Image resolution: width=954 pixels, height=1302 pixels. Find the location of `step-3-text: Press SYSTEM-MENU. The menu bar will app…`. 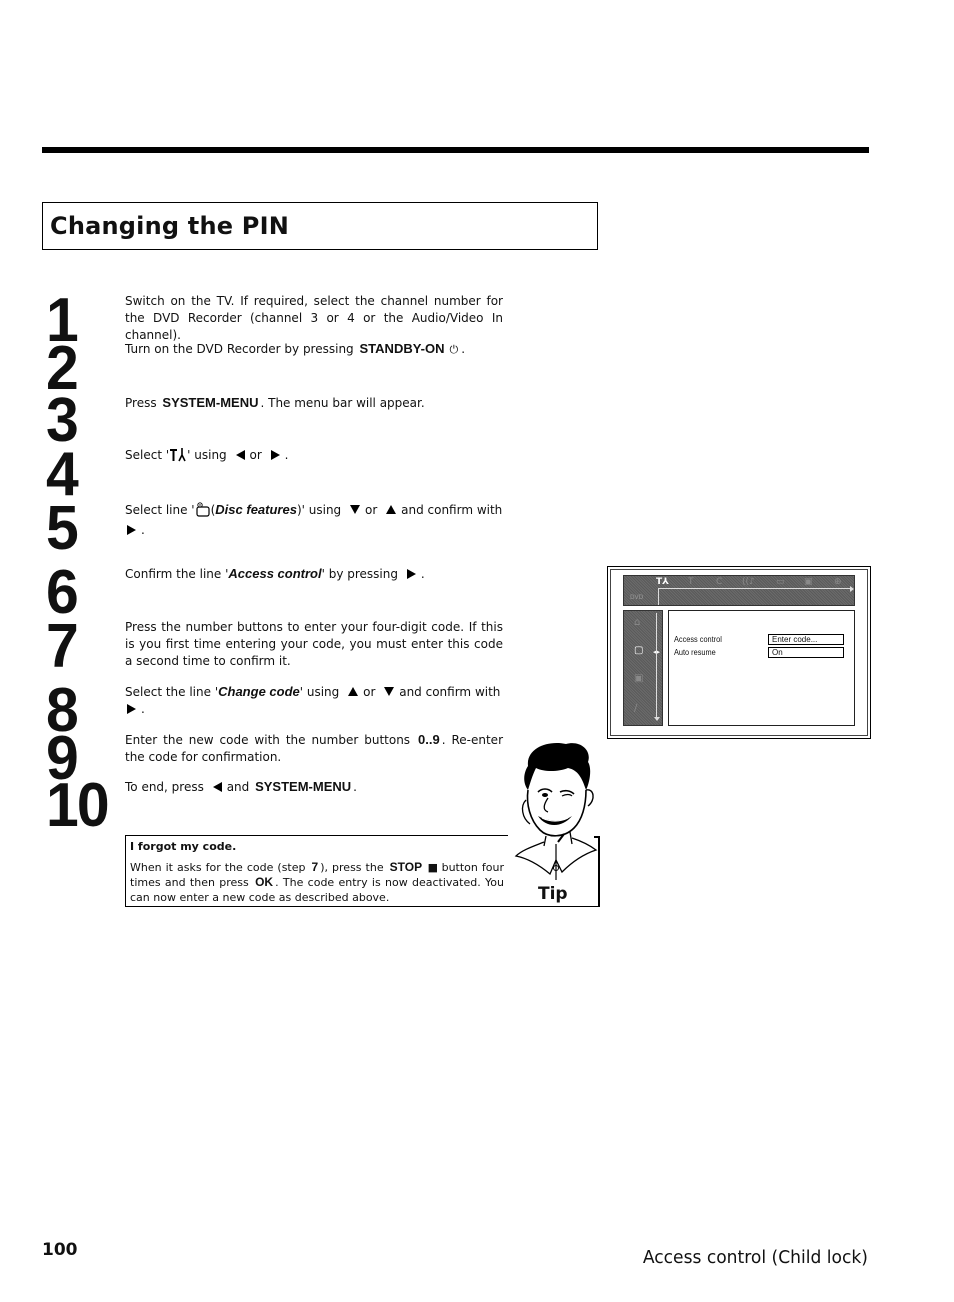

step-3-text: Press SYSTEM-MENU. The menu bar will app… is located at coordinates (275, 402).